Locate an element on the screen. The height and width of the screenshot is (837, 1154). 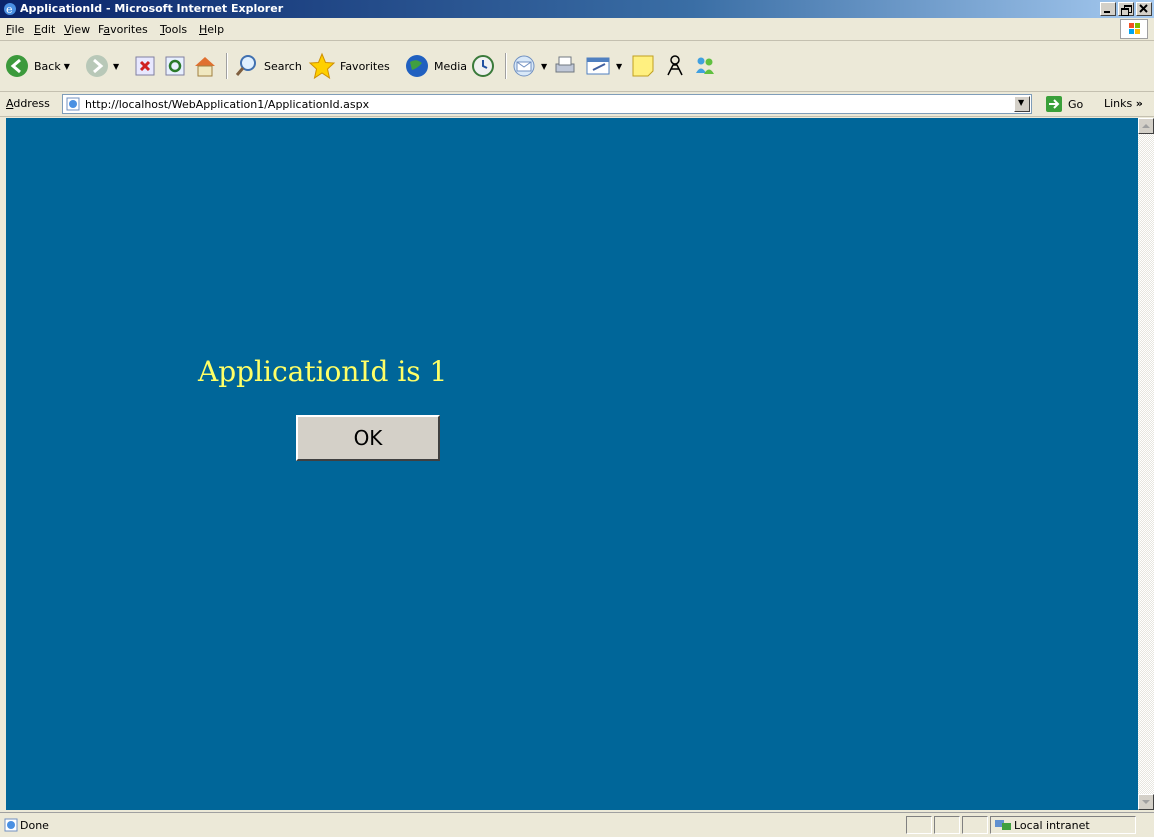
status-text: Done is located at coordinates (34, 825).